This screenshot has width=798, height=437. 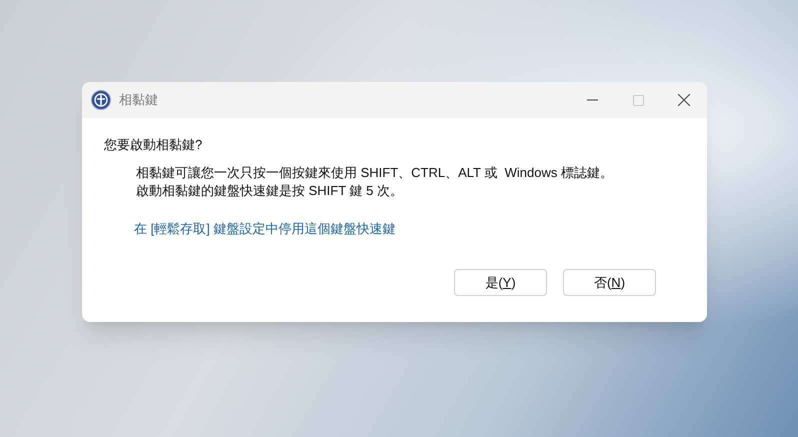 I want to click on dialog-button: 否(N), so click(x=609, y=282).